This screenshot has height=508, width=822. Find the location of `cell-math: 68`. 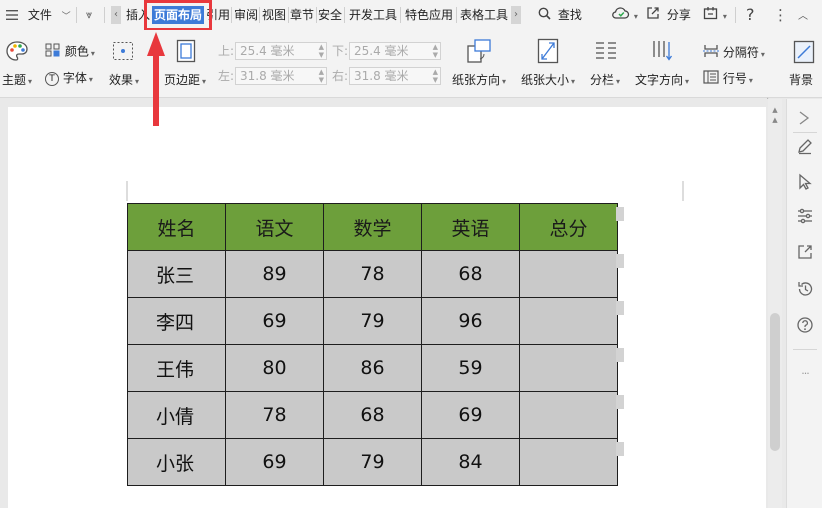

cell-math: 68 is located at coordinates (372, 415).